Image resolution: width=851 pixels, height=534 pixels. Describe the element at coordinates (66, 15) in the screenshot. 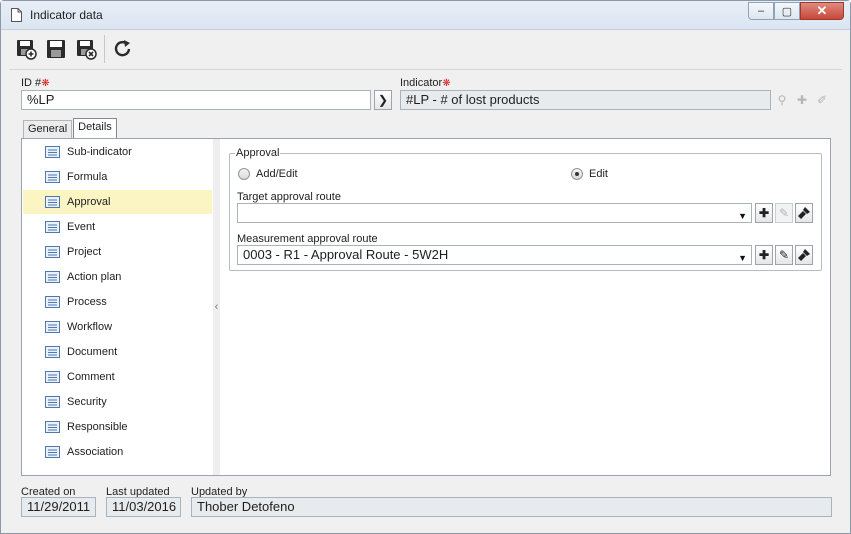

I see `window-title: Indicator data` at that location.